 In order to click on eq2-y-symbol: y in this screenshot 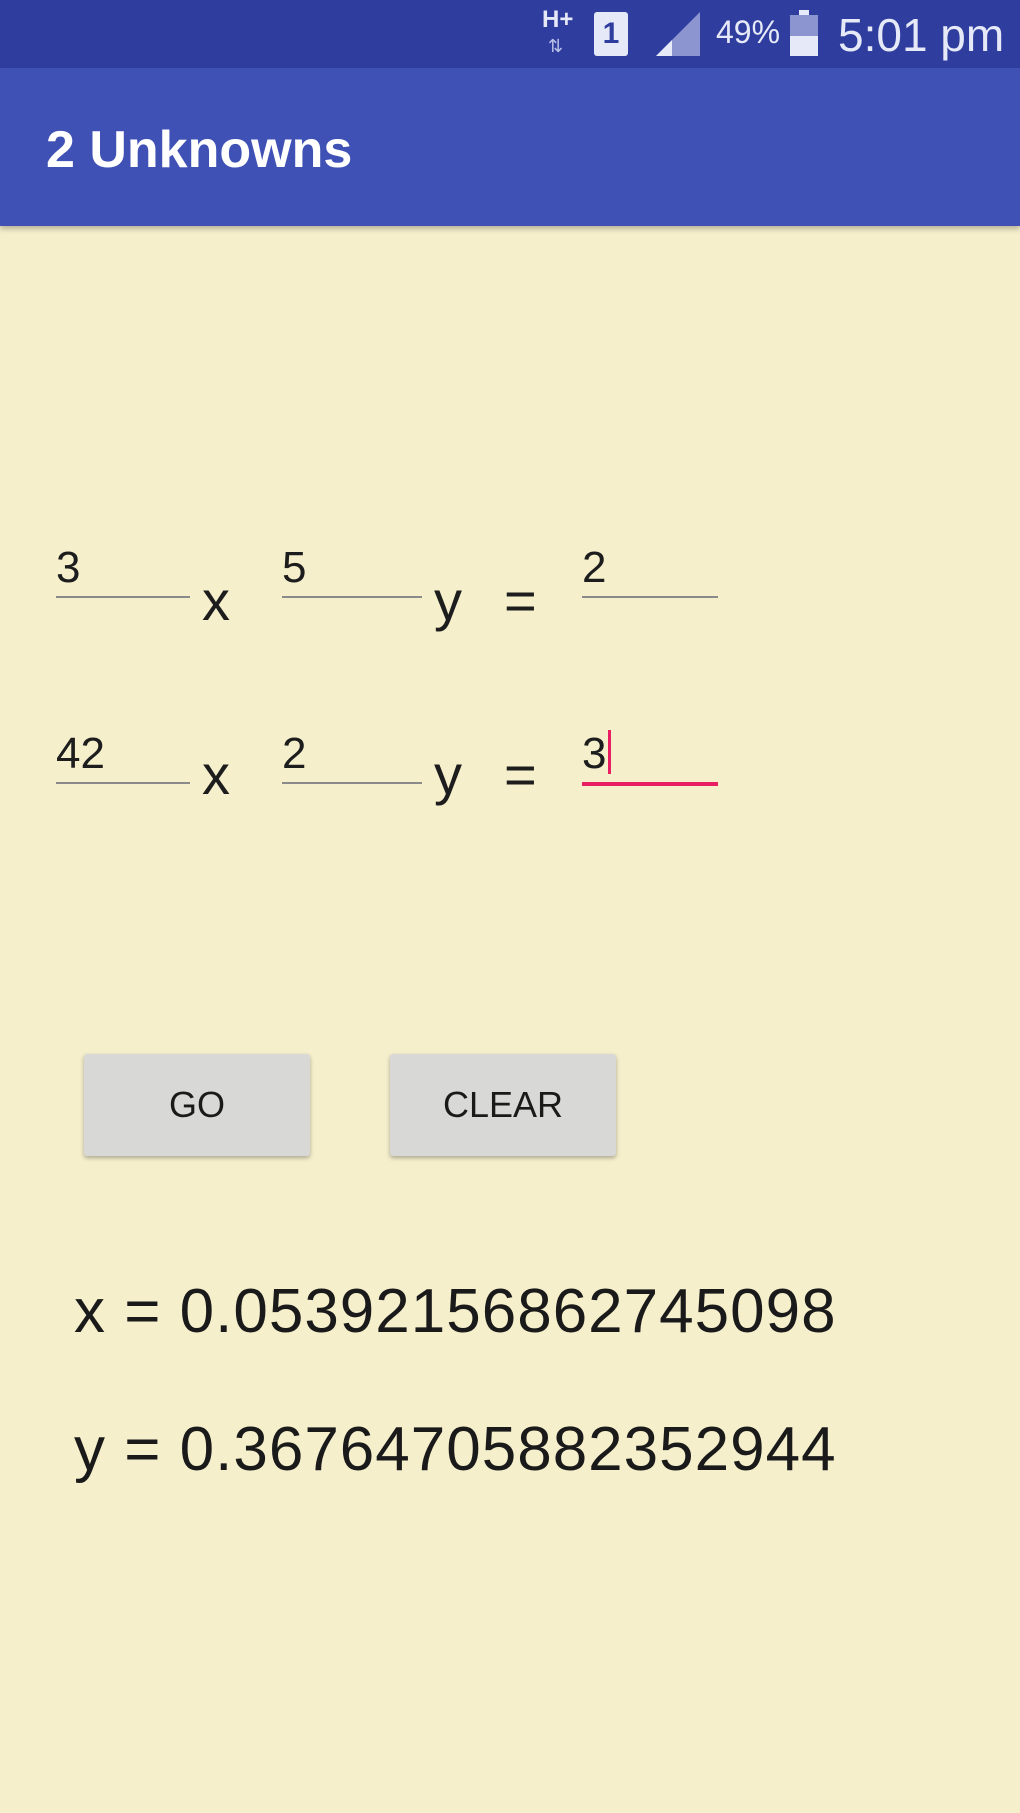, I will do `click(448, 774)`.